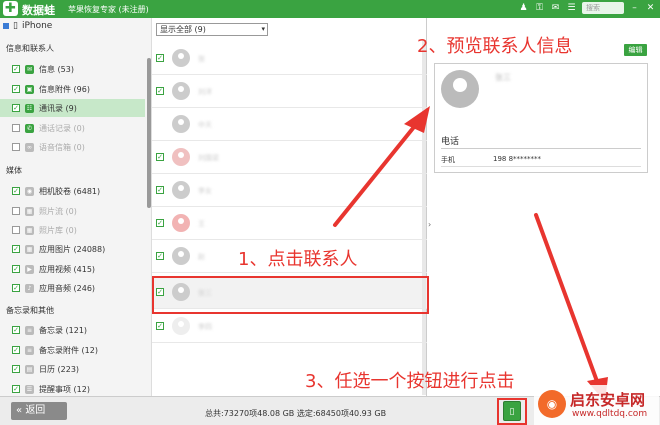 This screenshot has width=660, height=425. Describe the element at coordinates (70, 191) in the screenshot. I see `sidebar-item-label: 相机胶卷 (6481)` at that location.